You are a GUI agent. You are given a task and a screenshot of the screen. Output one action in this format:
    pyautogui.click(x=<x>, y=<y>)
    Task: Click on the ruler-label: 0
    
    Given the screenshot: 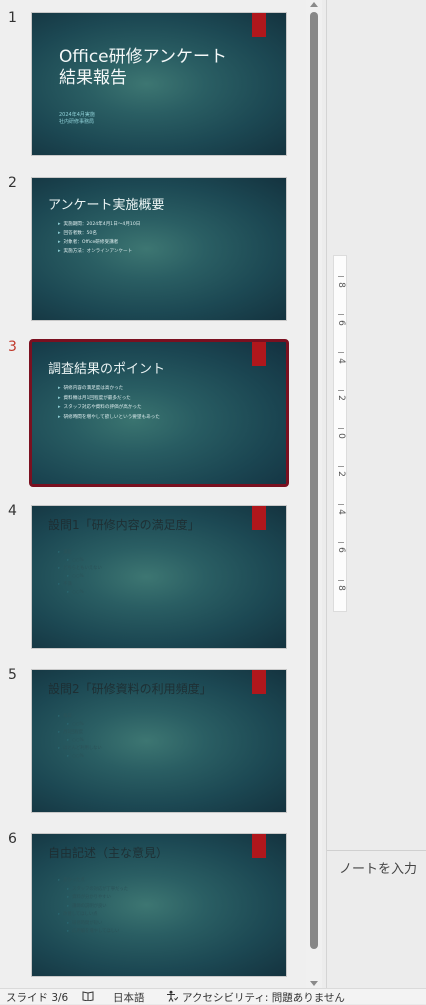 What is the action you would take?
    pyautogui.click(x=341, y=436)
    